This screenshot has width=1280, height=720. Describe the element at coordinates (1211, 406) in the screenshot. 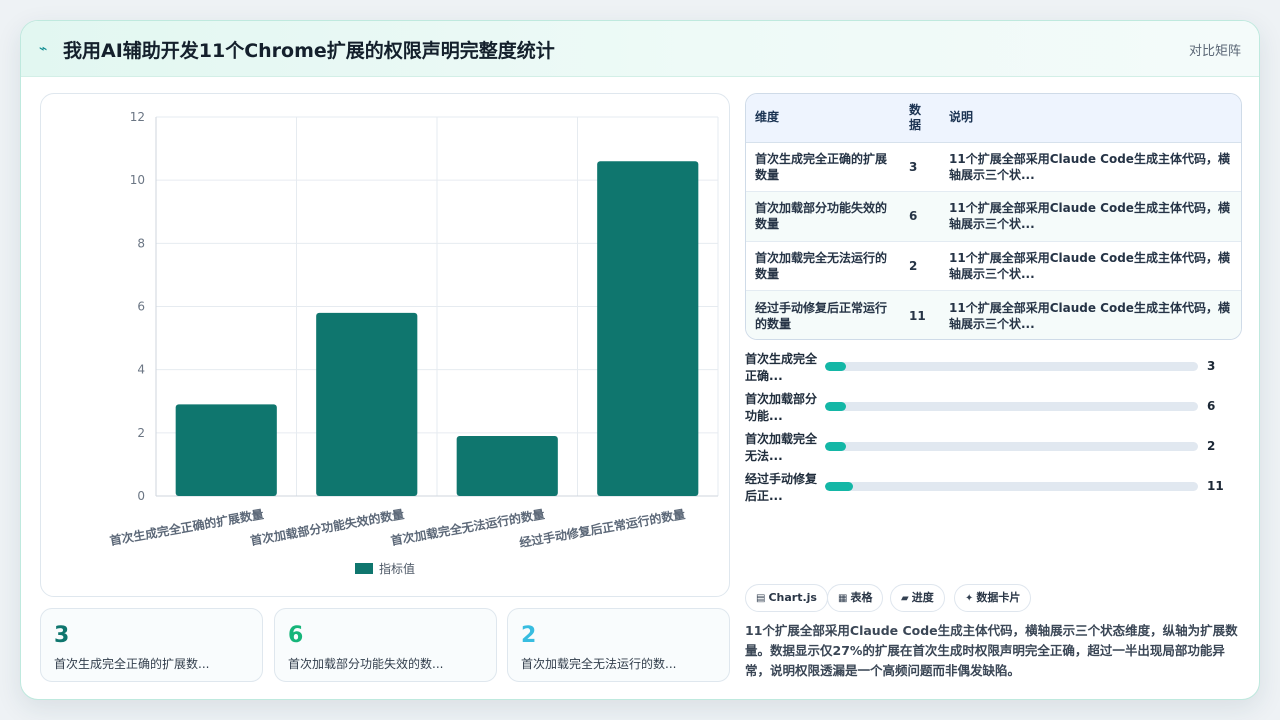

I see `progress-value: 6` at that location.